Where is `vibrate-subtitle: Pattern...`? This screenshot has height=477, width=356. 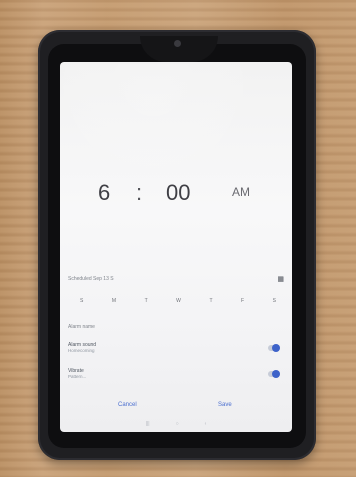 vibrate-subtitle: Pattern... is located at coordinates (77, 376).